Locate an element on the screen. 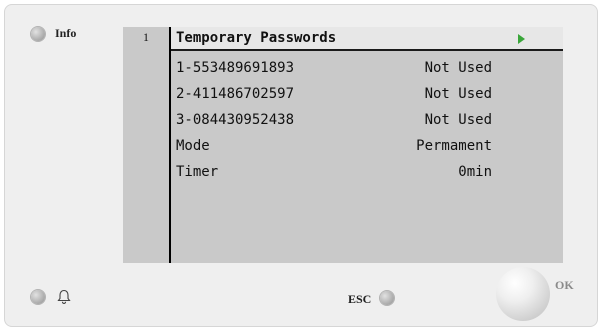 The width and height of the screenshot is (604, 333). row-label: 2-411486702597 is located at coordinates (235, 94).